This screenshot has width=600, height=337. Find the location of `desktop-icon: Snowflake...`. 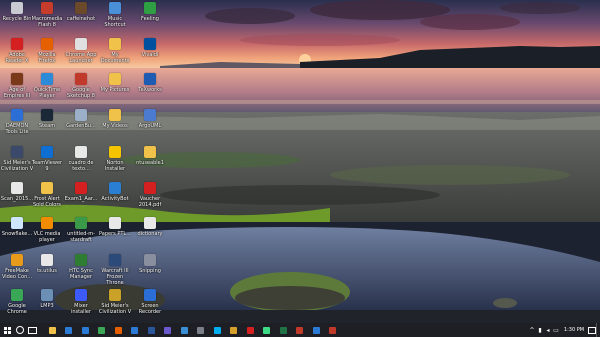

desktop-icon: Snowflake... is located at coordinates (17, 235).